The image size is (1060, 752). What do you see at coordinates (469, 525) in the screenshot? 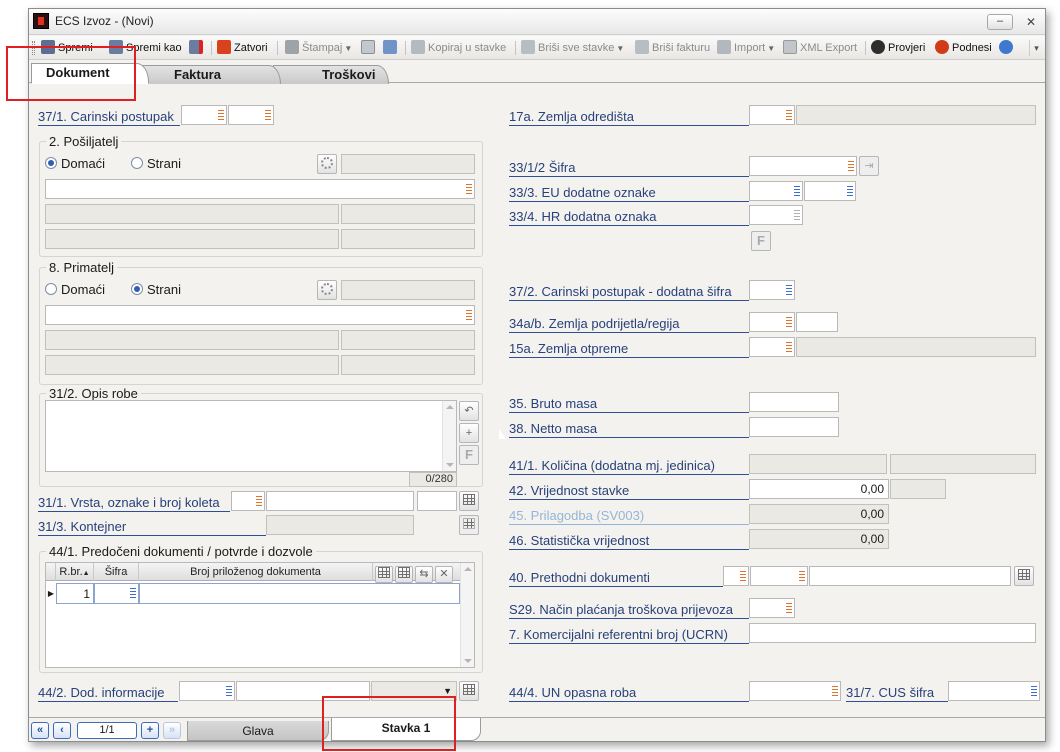
I see `container-grid-button` at bounding box center [469, 525].